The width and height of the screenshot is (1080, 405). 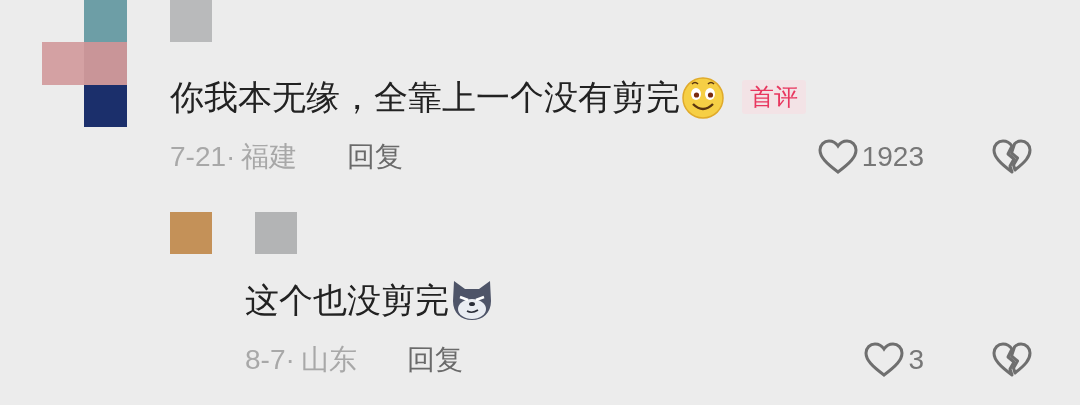 What do you see at coordinates (84, 63) in the screenshot?
I see `avatar-mosaic` at bounding box center [84, 63].